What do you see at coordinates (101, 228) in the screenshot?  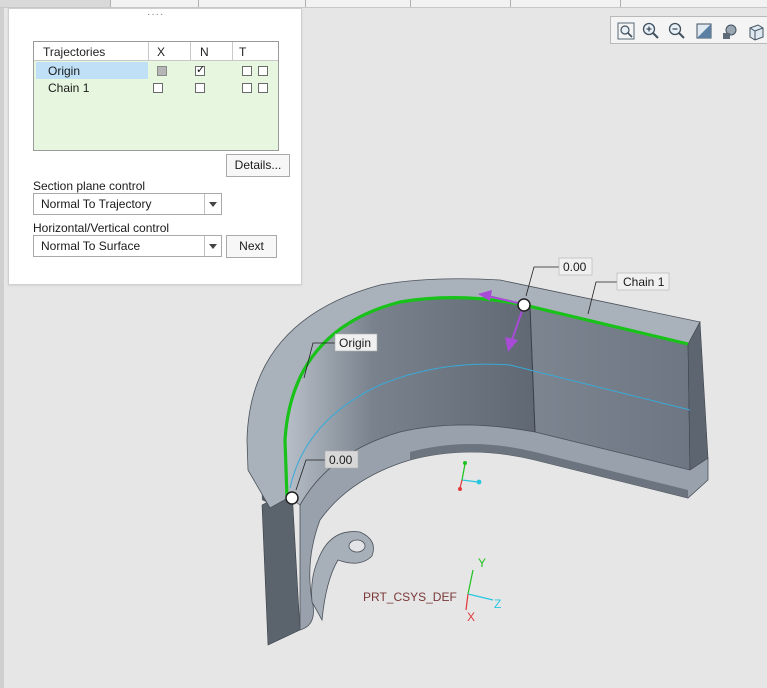 I see `hv-control-label: Horizontal/Vertical control` at bounding box center [101, 228].